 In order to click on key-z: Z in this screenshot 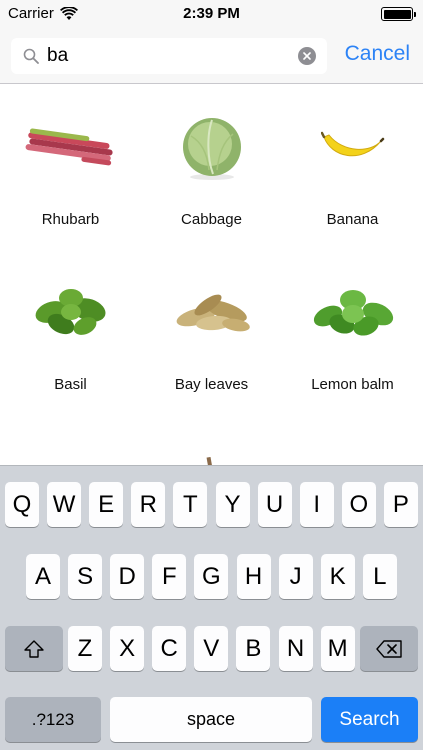, I will do `click(85, 648)`.